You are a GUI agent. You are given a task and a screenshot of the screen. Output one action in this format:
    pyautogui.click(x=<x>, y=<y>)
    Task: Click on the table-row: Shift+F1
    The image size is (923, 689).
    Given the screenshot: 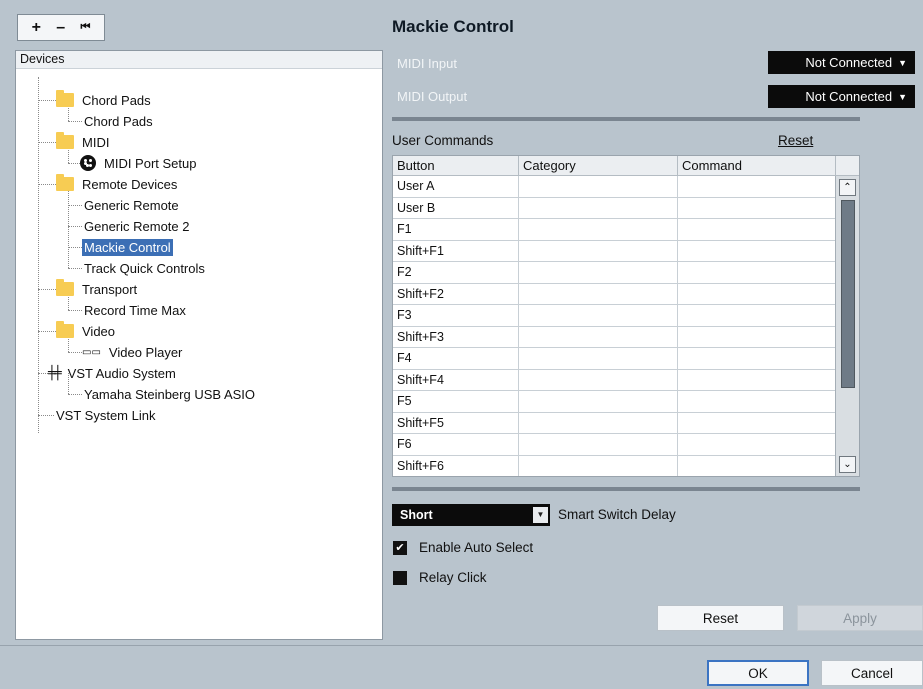 What is the action you would take?
    pyautogui.click(x=626, y=251)
    